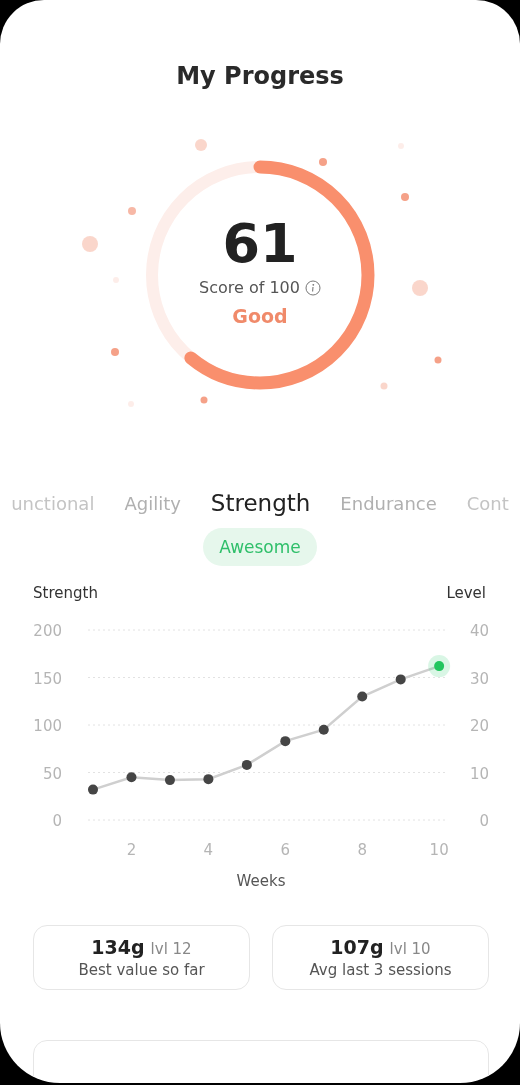  Describe the element at coordinates (47, 726) in the screenshot. I see `tick-label: 100` at that location.